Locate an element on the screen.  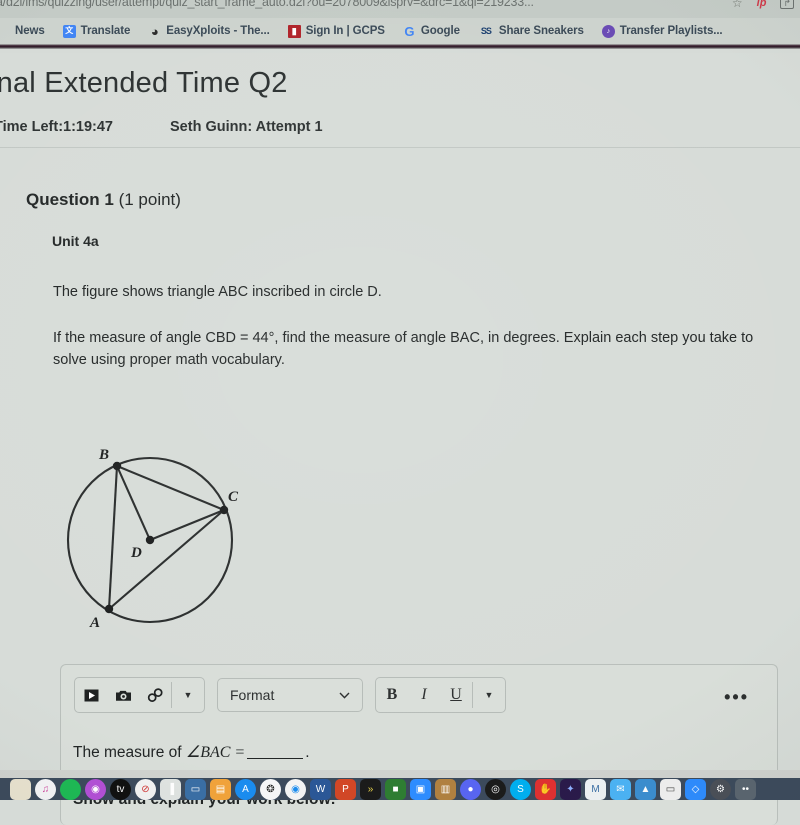
prompt-prefix: The measure of is located at coordinates (129, 752).